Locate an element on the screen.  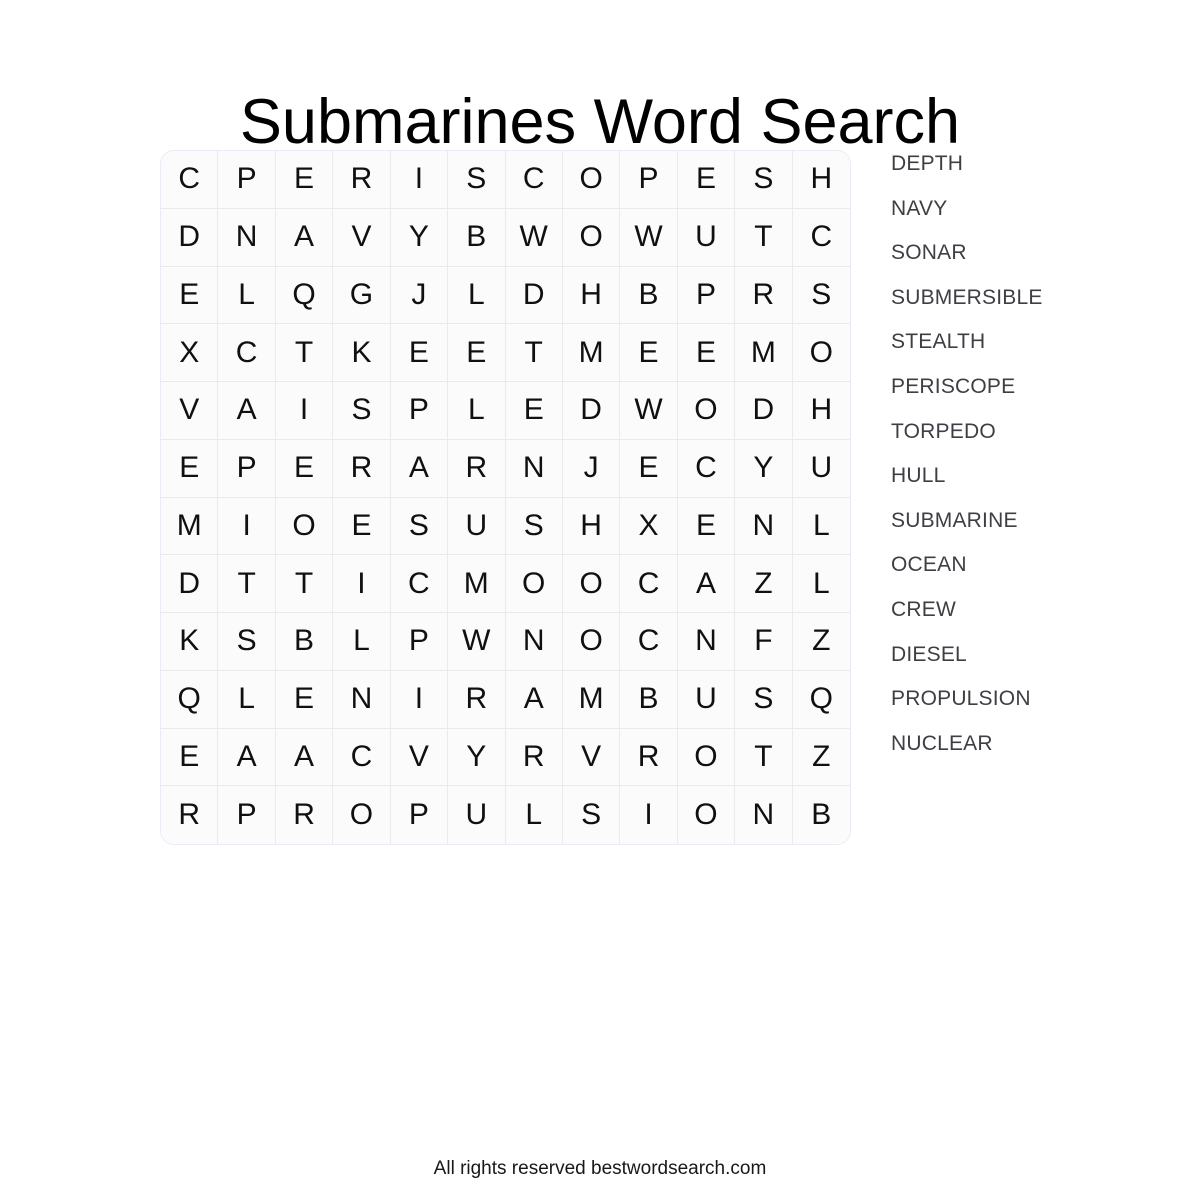
word-list-item: NUCLEAR is located at coordinates (1031, 754).